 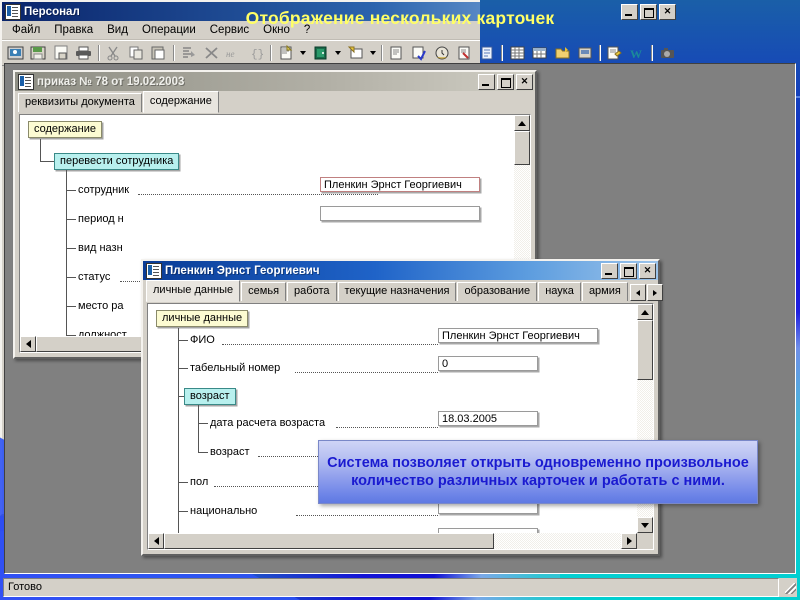 What do you see at coordinates (16, 53) in the screenshot?
I see `open-card-icon` at bounding box center [16, 53].